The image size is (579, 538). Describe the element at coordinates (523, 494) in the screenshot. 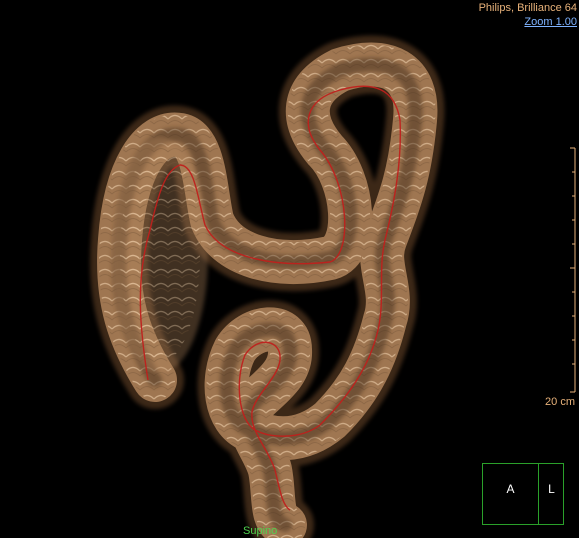

I see `orientation-cube: A L` at that location.